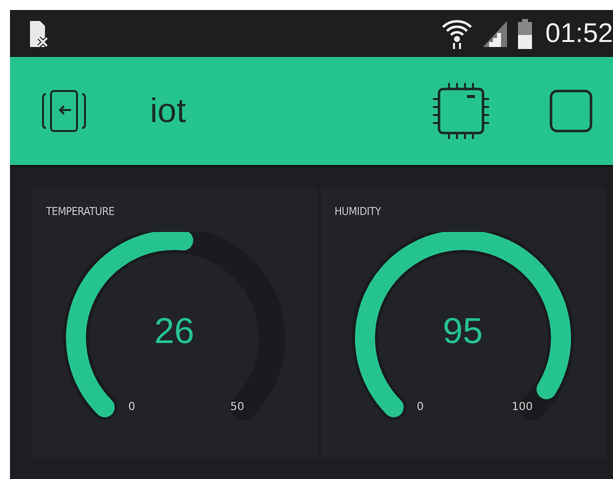  Describe the element at coordinates (39, 33) in the screenshot. I see `sim-card-icon` at that location.